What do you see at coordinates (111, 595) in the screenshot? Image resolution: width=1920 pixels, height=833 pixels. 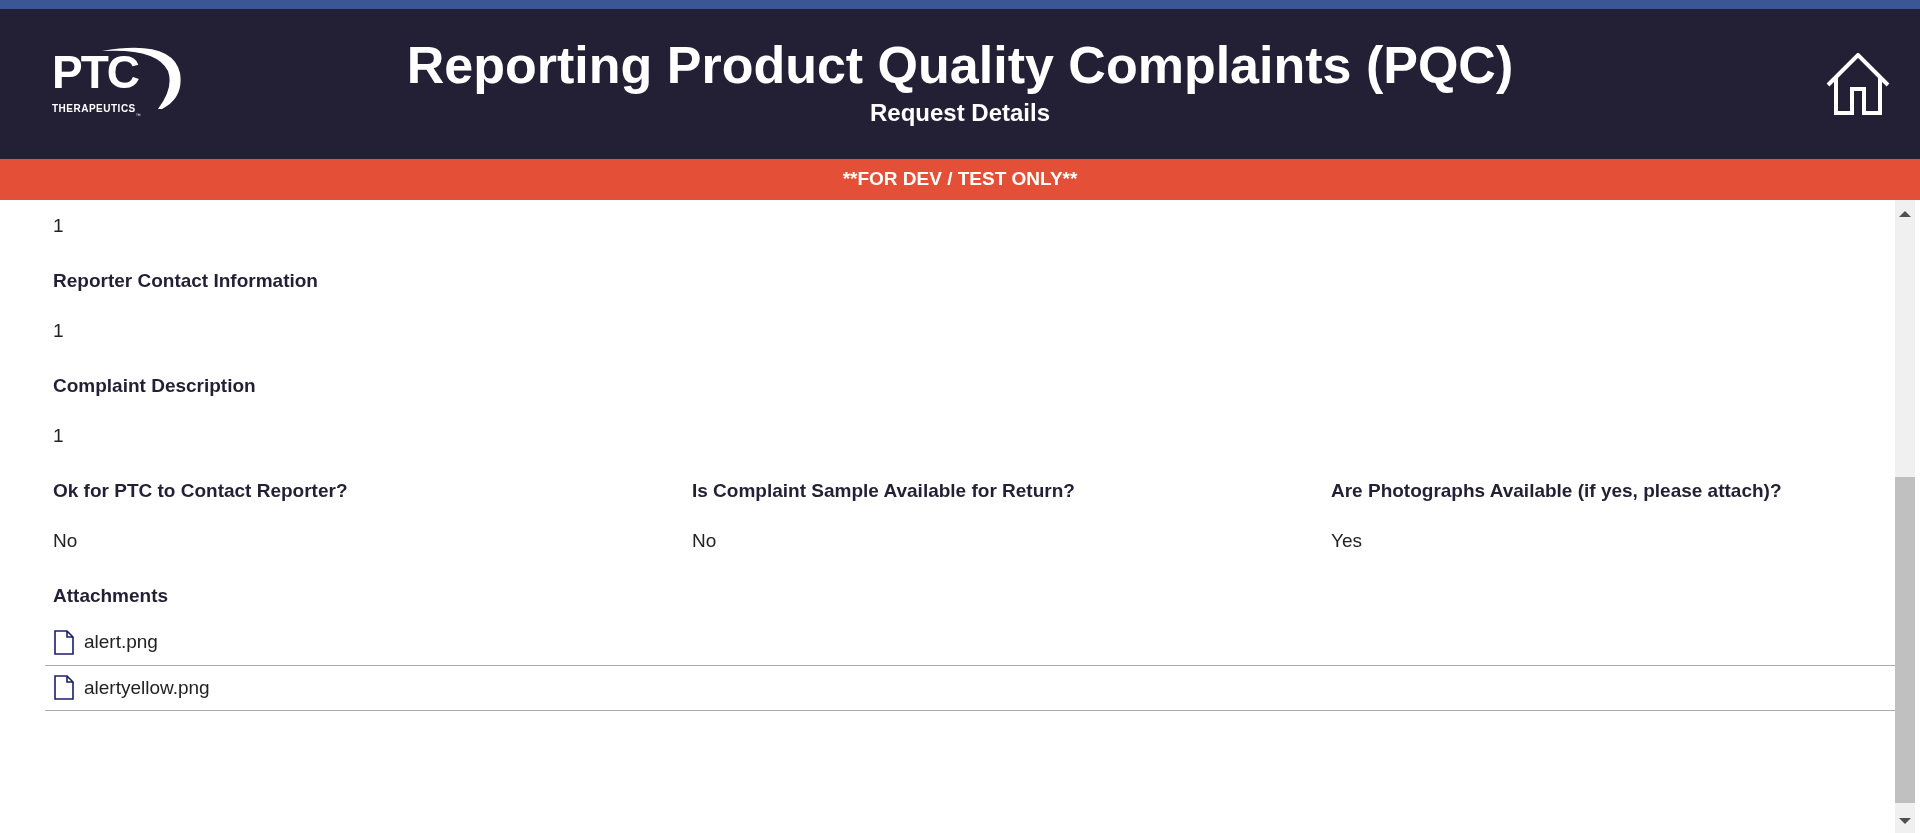 I see `section-label: Attachments` at bounding box center [111, 595].